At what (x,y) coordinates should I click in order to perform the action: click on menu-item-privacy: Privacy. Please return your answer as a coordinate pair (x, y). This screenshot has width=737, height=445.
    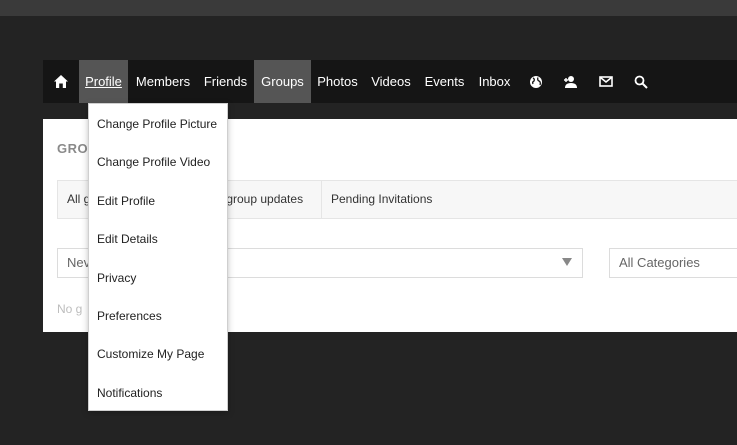
    Looking at the image, I should click on (116, 278).